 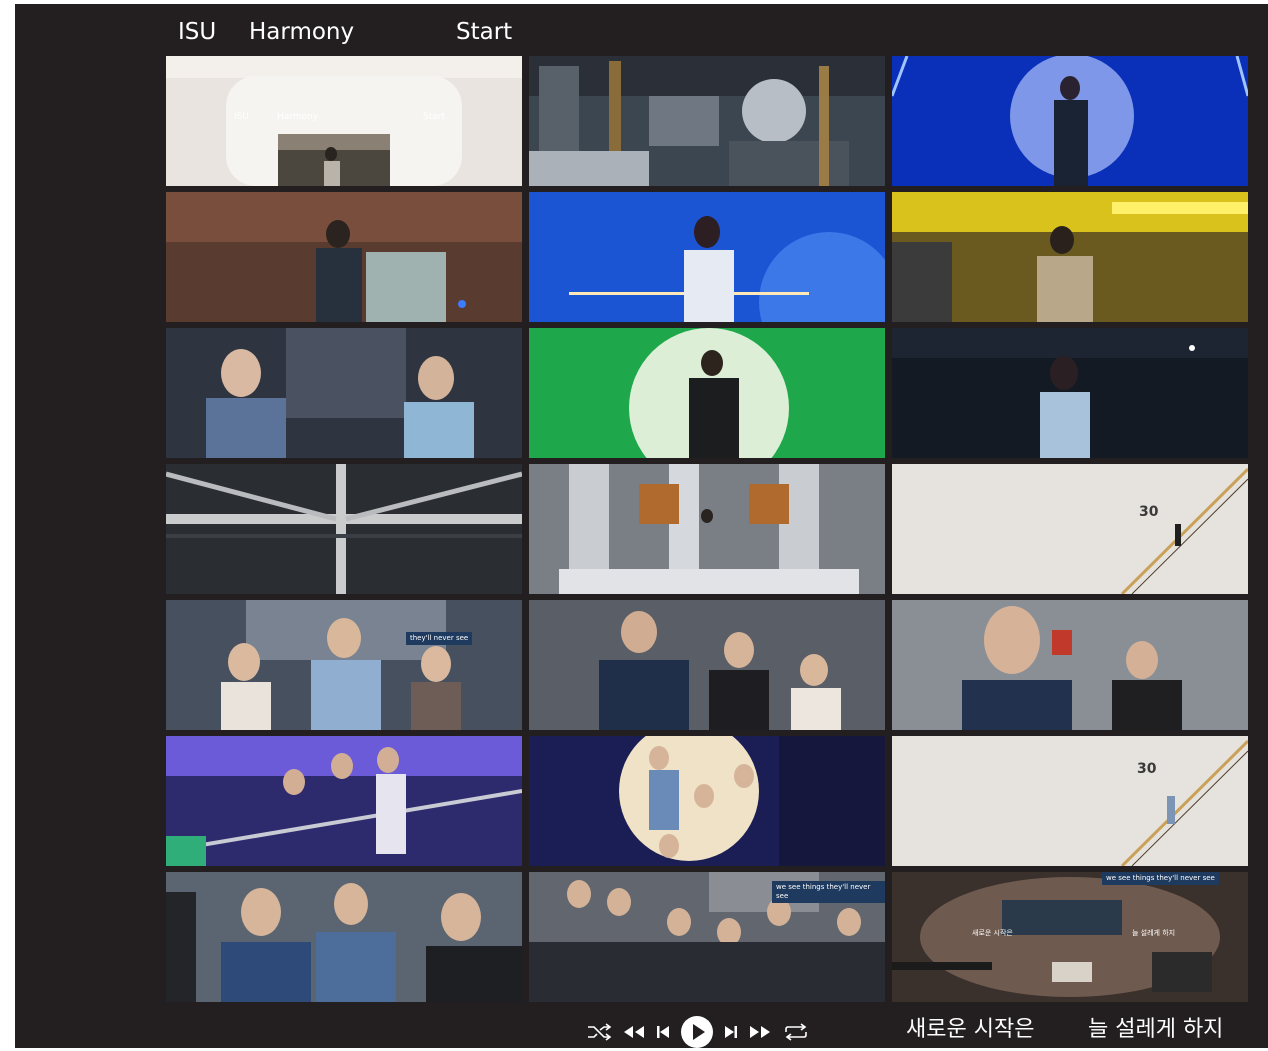 I want to click on title-start: Start, so click(x=484, y=32).